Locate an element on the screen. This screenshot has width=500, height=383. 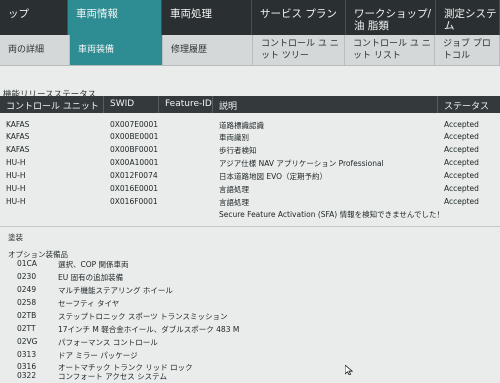
subtab-control-unit-tree: コントロール ユ ニット ツリー is located at coordinates (299, 50).